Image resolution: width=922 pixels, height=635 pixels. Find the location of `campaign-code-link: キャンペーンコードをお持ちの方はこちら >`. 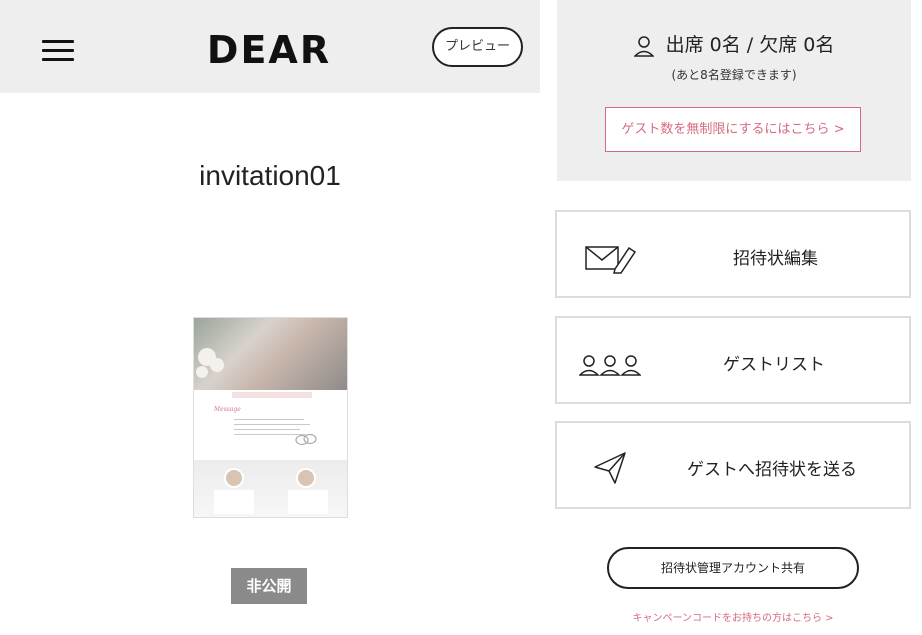

campaign-code-link: キャンペーンコードをお持ちの方はこちら > is located at coordinates (733, 616).